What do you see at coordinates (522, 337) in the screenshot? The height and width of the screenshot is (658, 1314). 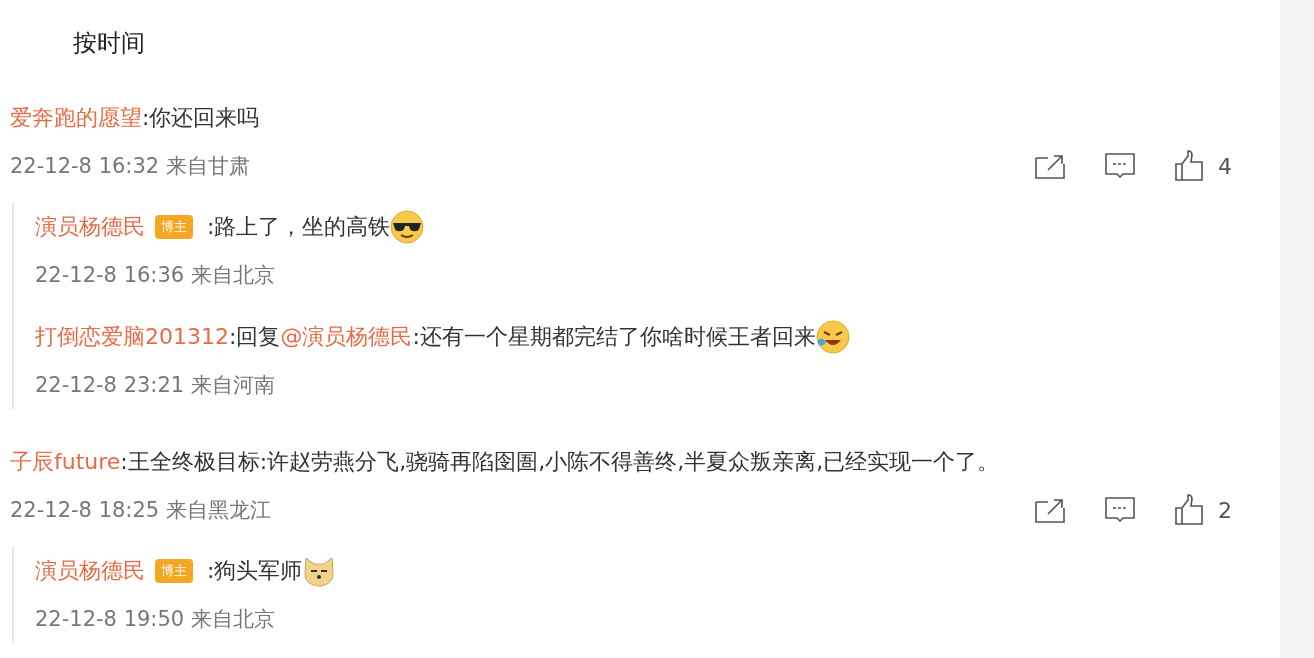 I see `comment-text: :回复@演员杨德民:还有一个星期都完结了你啥时候王者回来` at bounding box center [522, 337].